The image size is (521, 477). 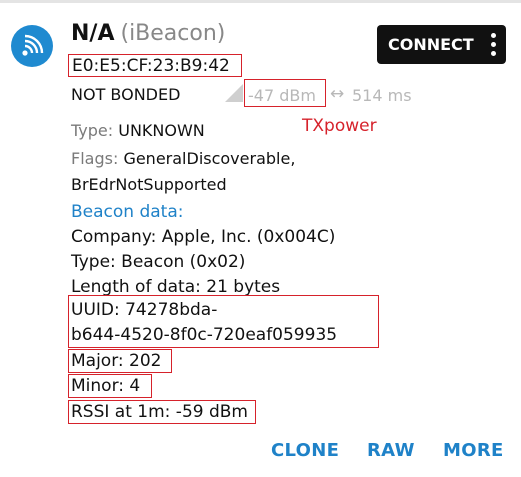 What do you see at coordinates (339, 126) in the screenshot?
I see `tx-power-annotation: TXpower` at bounding box center [339, 126].